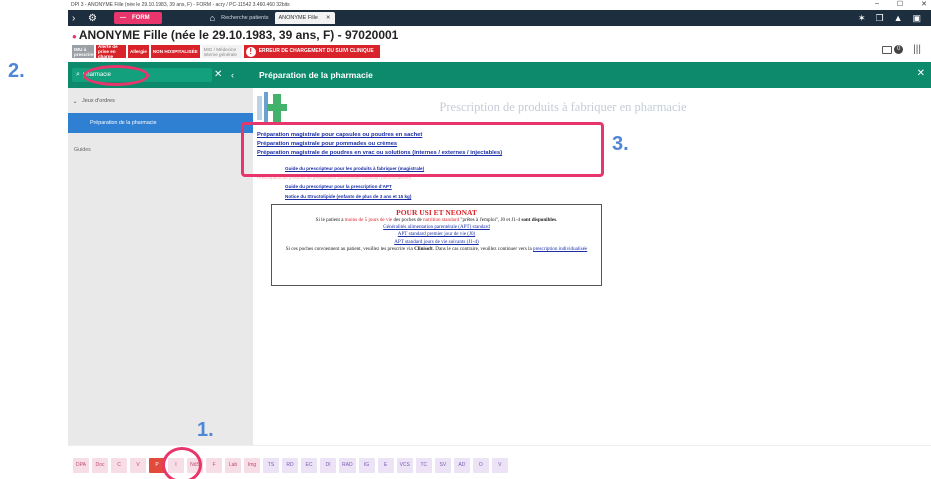  Describe the element at coordinates (899, 49) in the screenshot. I see `notification-count: 0` at that location.